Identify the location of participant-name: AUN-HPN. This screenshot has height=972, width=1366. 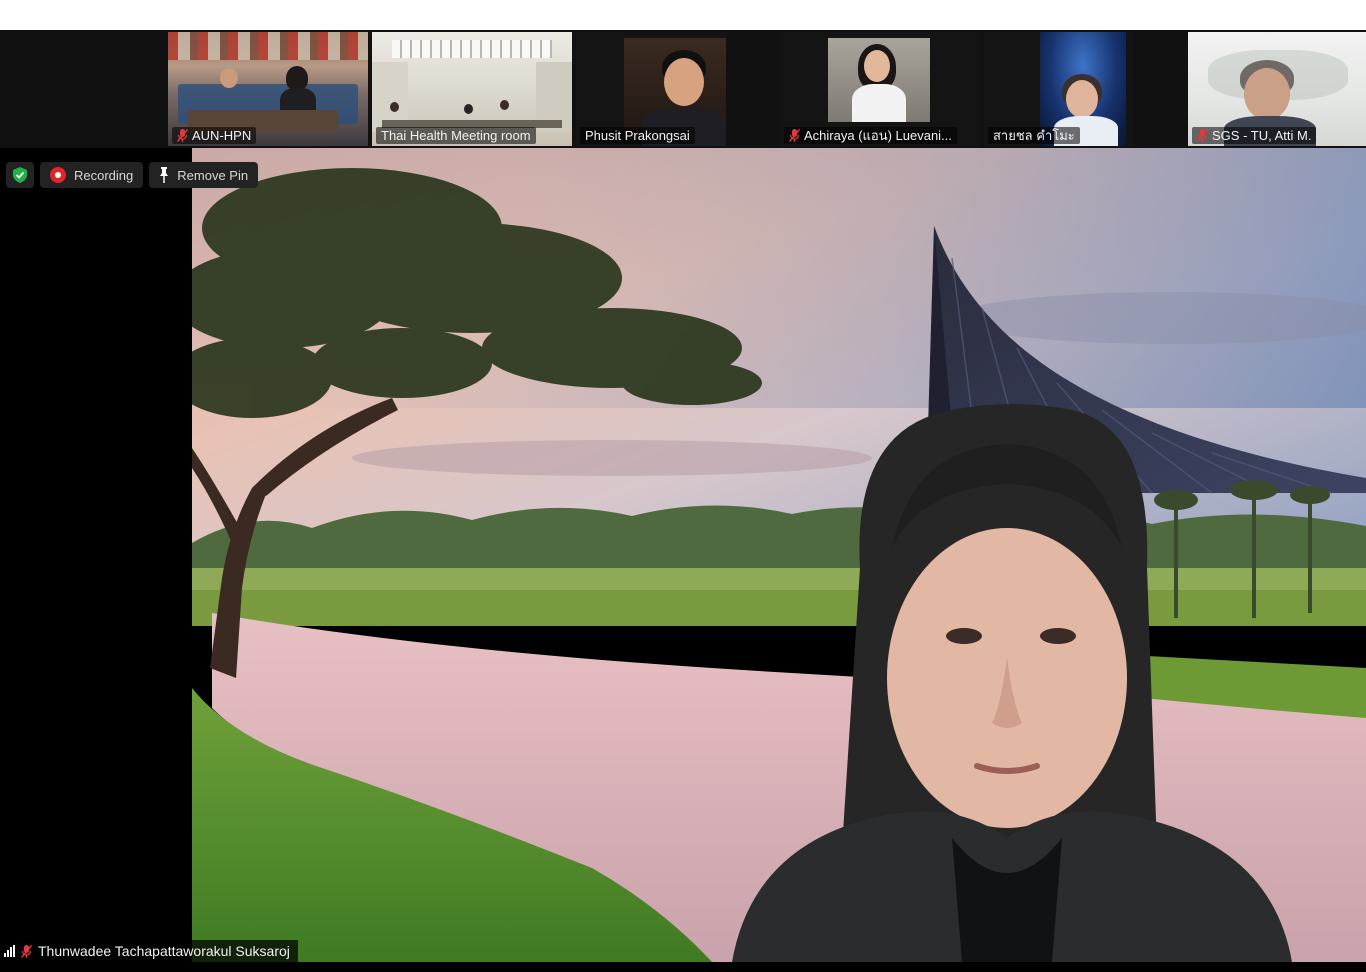
(222, 135).